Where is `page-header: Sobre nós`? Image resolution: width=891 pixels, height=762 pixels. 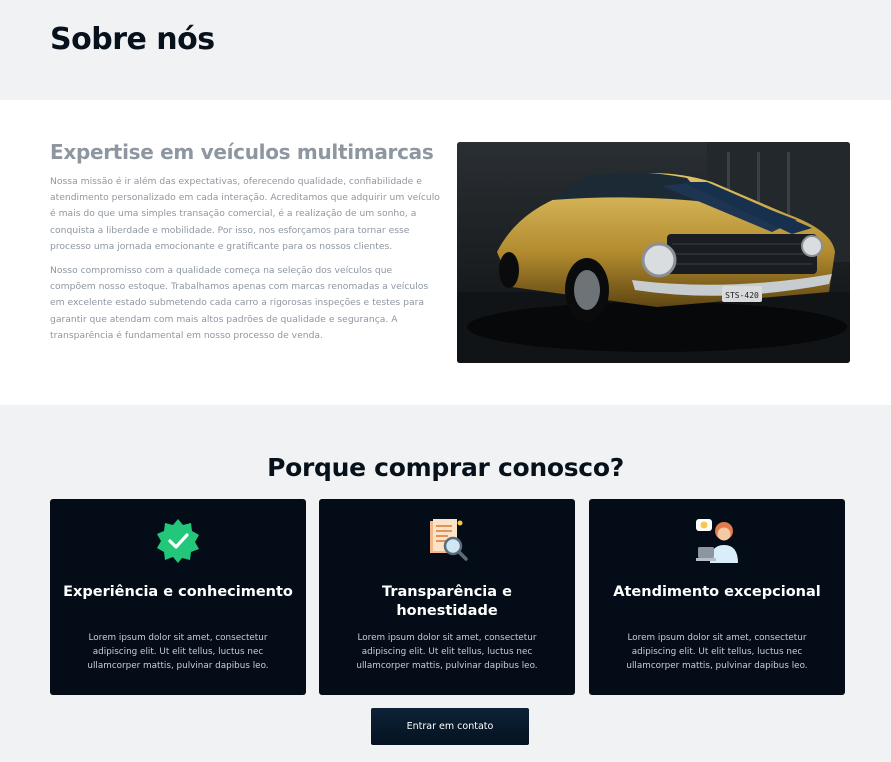
page-header: Sobre nós is located at coordinates (445, 50).